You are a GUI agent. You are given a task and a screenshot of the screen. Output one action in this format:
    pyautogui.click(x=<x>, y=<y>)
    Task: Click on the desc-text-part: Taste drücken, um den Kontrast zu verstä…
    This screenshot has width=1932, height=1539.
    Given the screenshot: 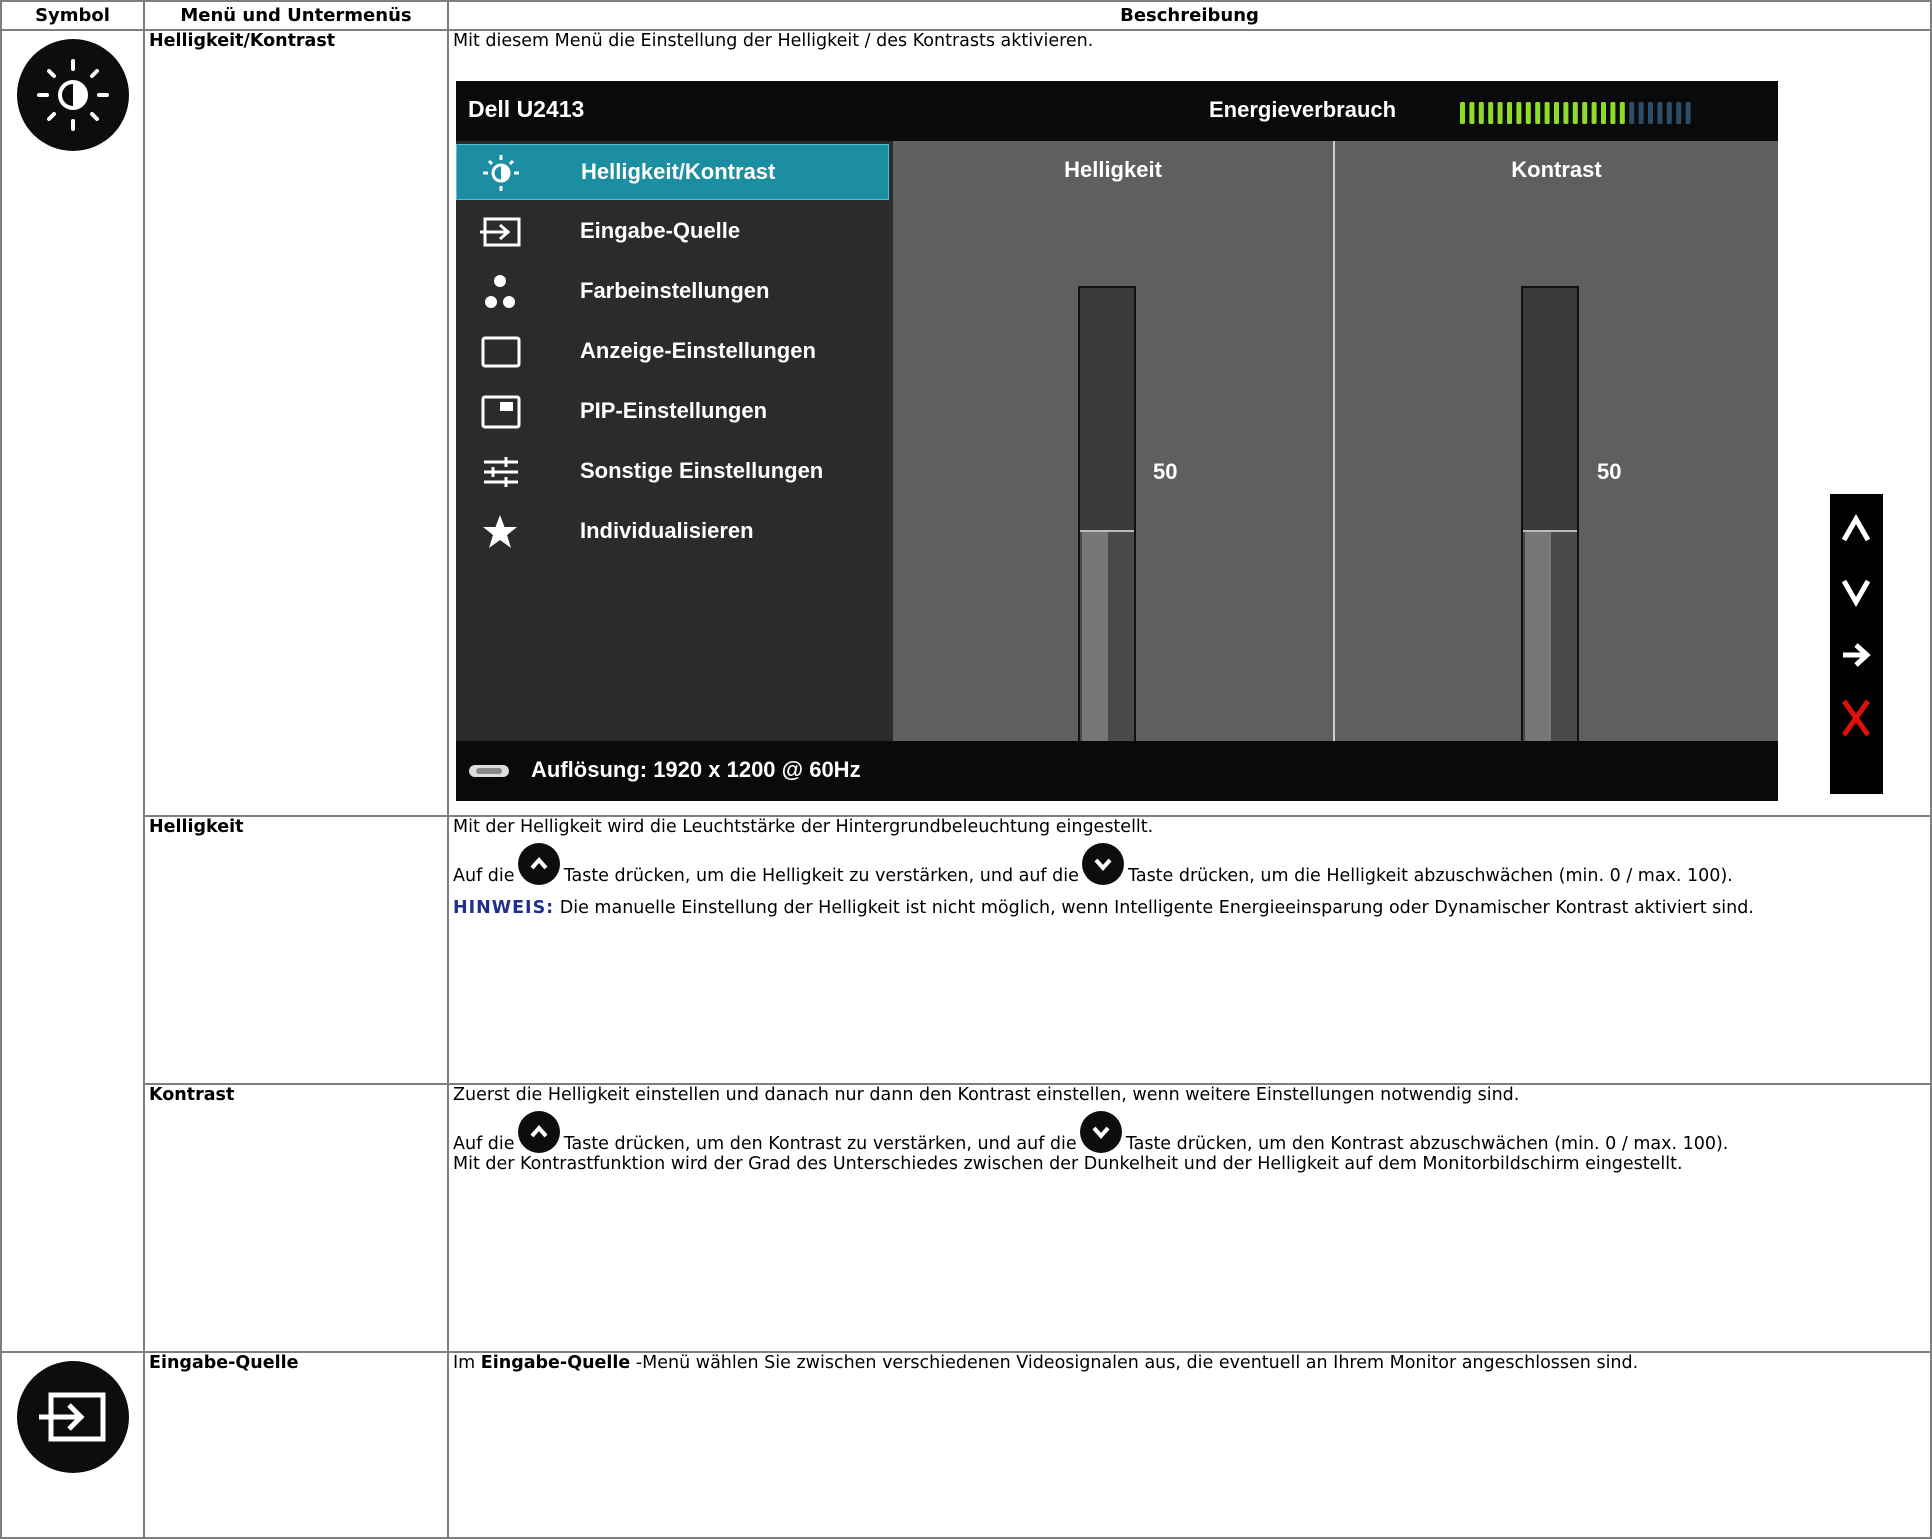 What is the action you would take?
    pyautogui.click(x=820, y=1144)
    